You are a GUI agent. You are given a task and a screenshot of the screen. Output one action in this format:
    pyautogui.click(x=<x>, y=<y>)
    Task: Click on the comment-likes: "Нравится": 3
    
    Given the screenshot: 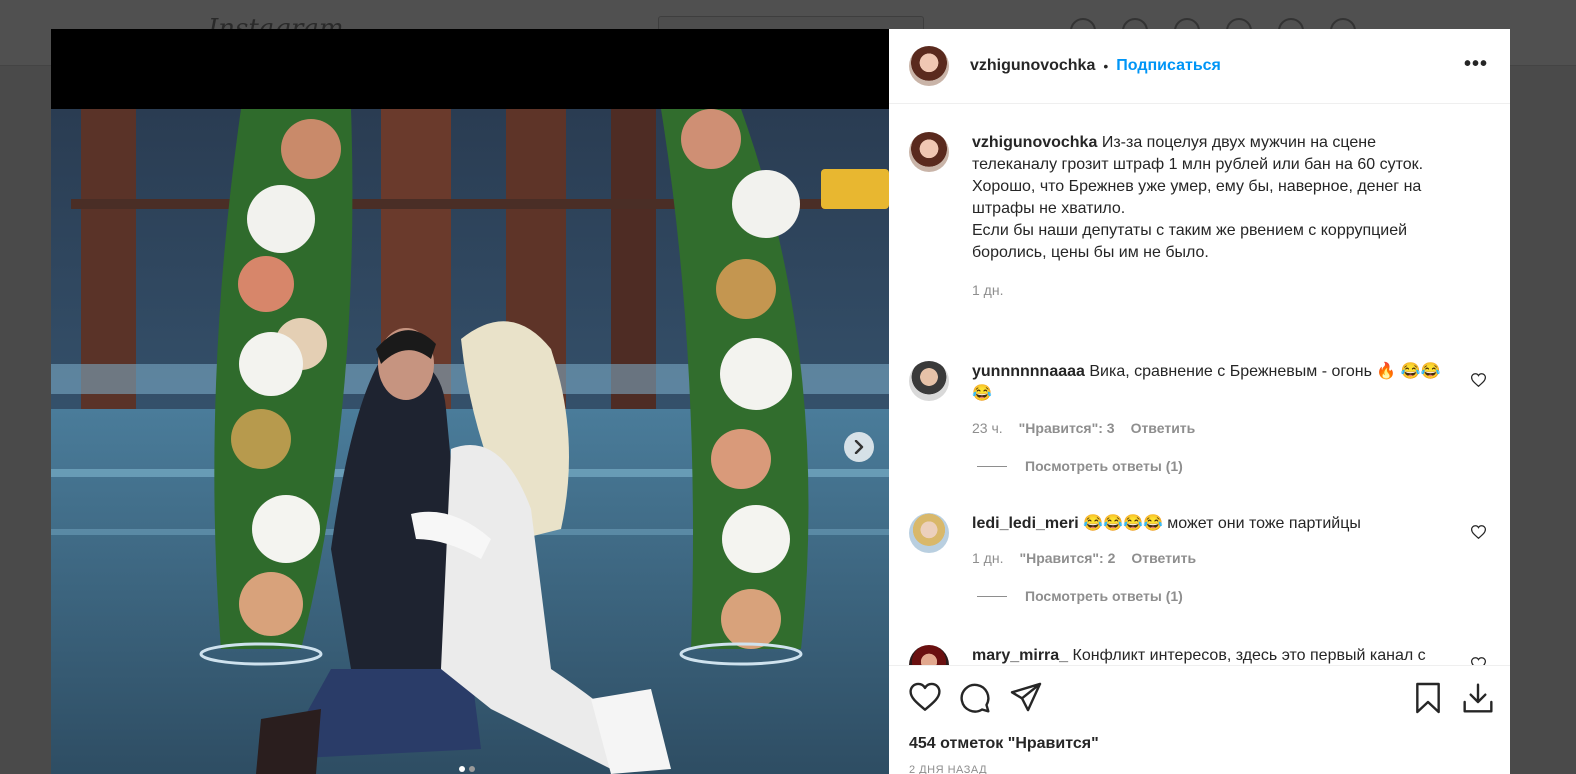 What is the action you would take?
    pyautogui.click(x=1067, y=428)
    